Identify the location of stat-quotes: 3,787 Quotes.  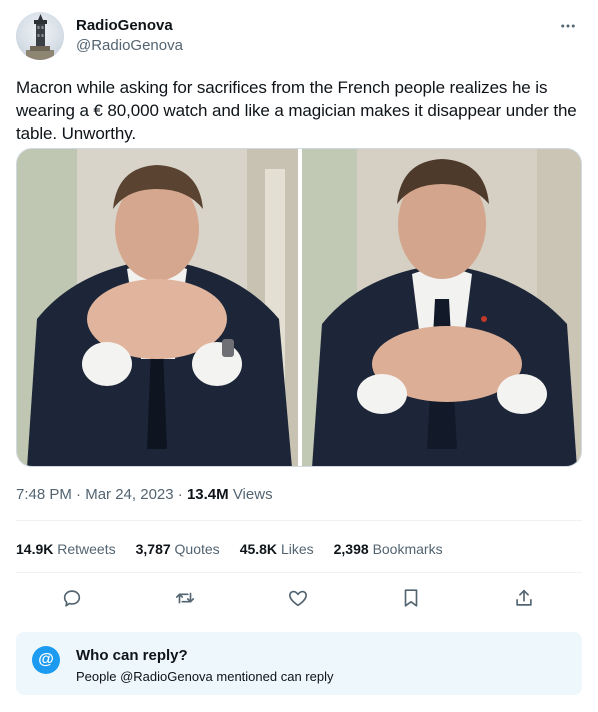
(178, 549).